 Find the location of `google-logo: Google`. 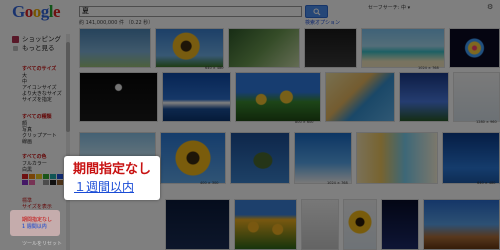

google-logo: Google is located at coordinates (36, 11).